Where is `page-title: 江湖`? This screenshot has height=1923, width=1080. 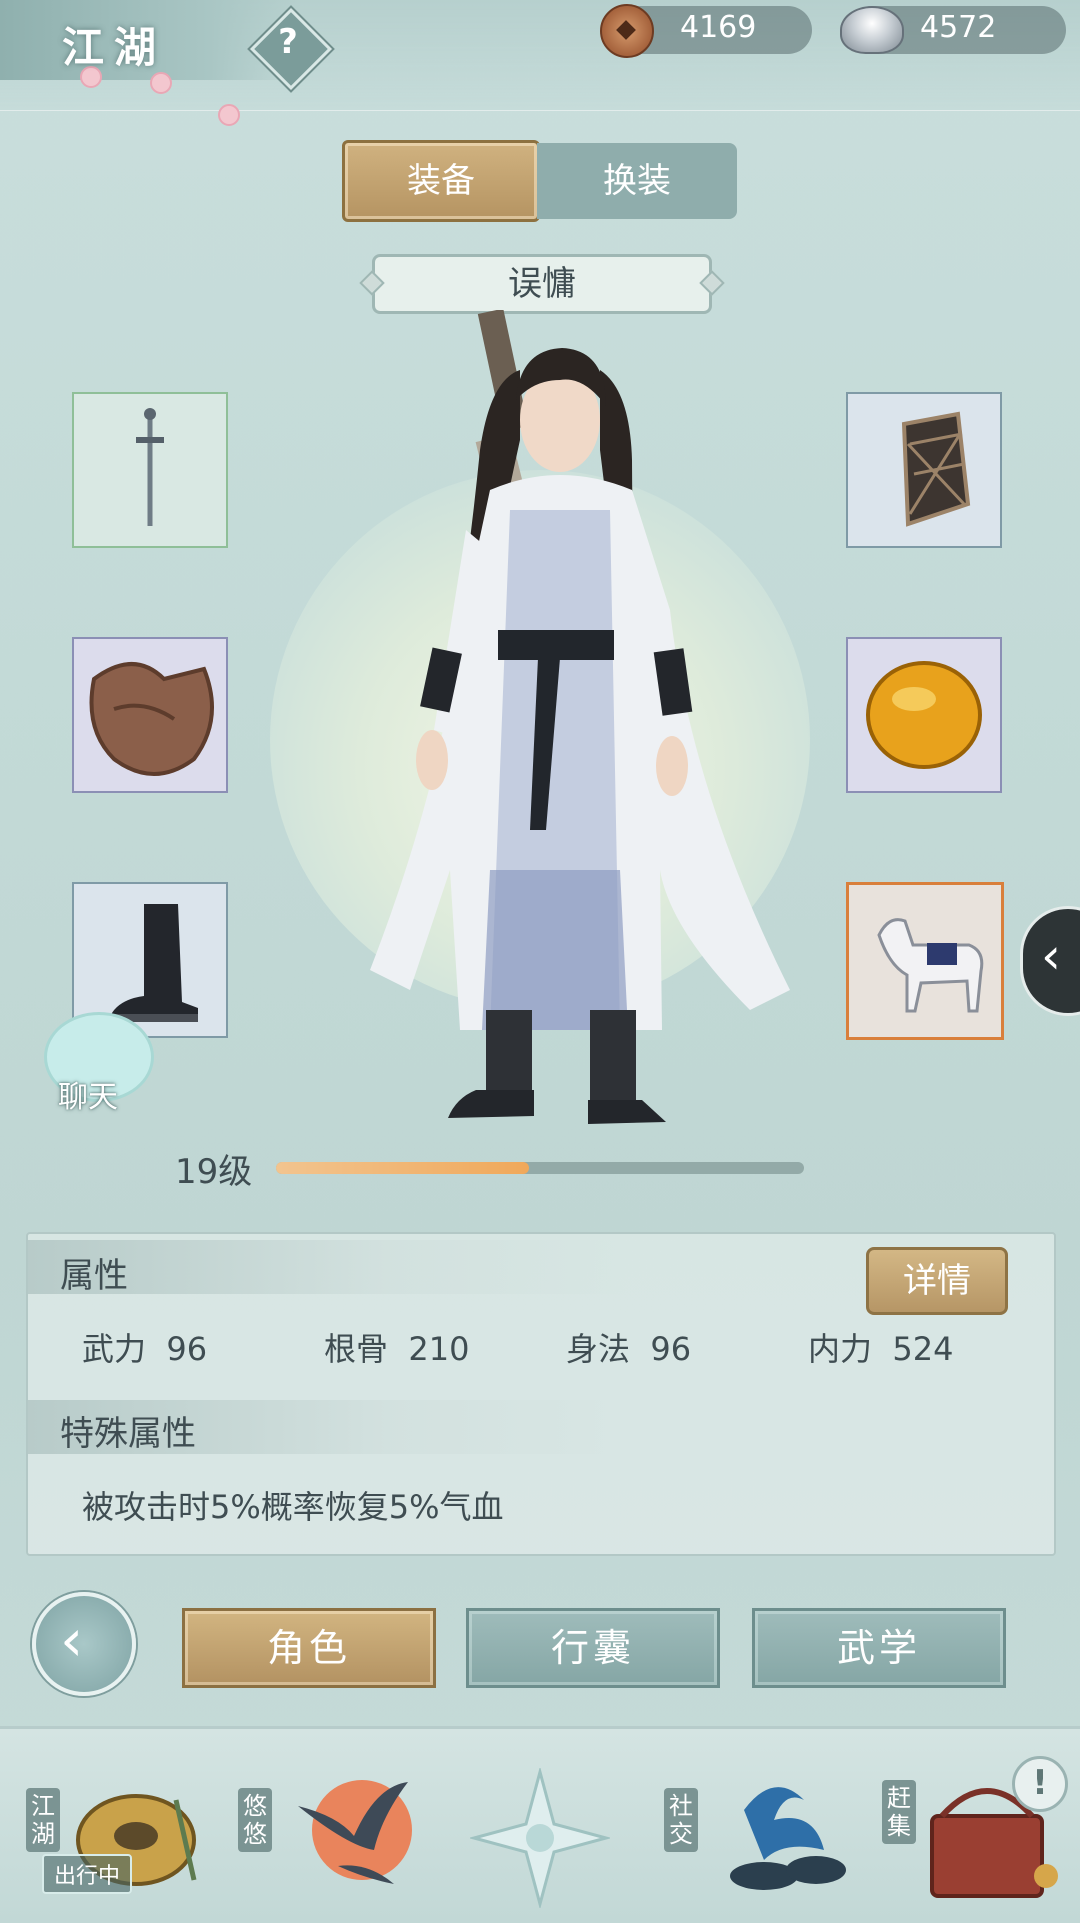 page-title: 江湖 is located at coordinates (114, 47).